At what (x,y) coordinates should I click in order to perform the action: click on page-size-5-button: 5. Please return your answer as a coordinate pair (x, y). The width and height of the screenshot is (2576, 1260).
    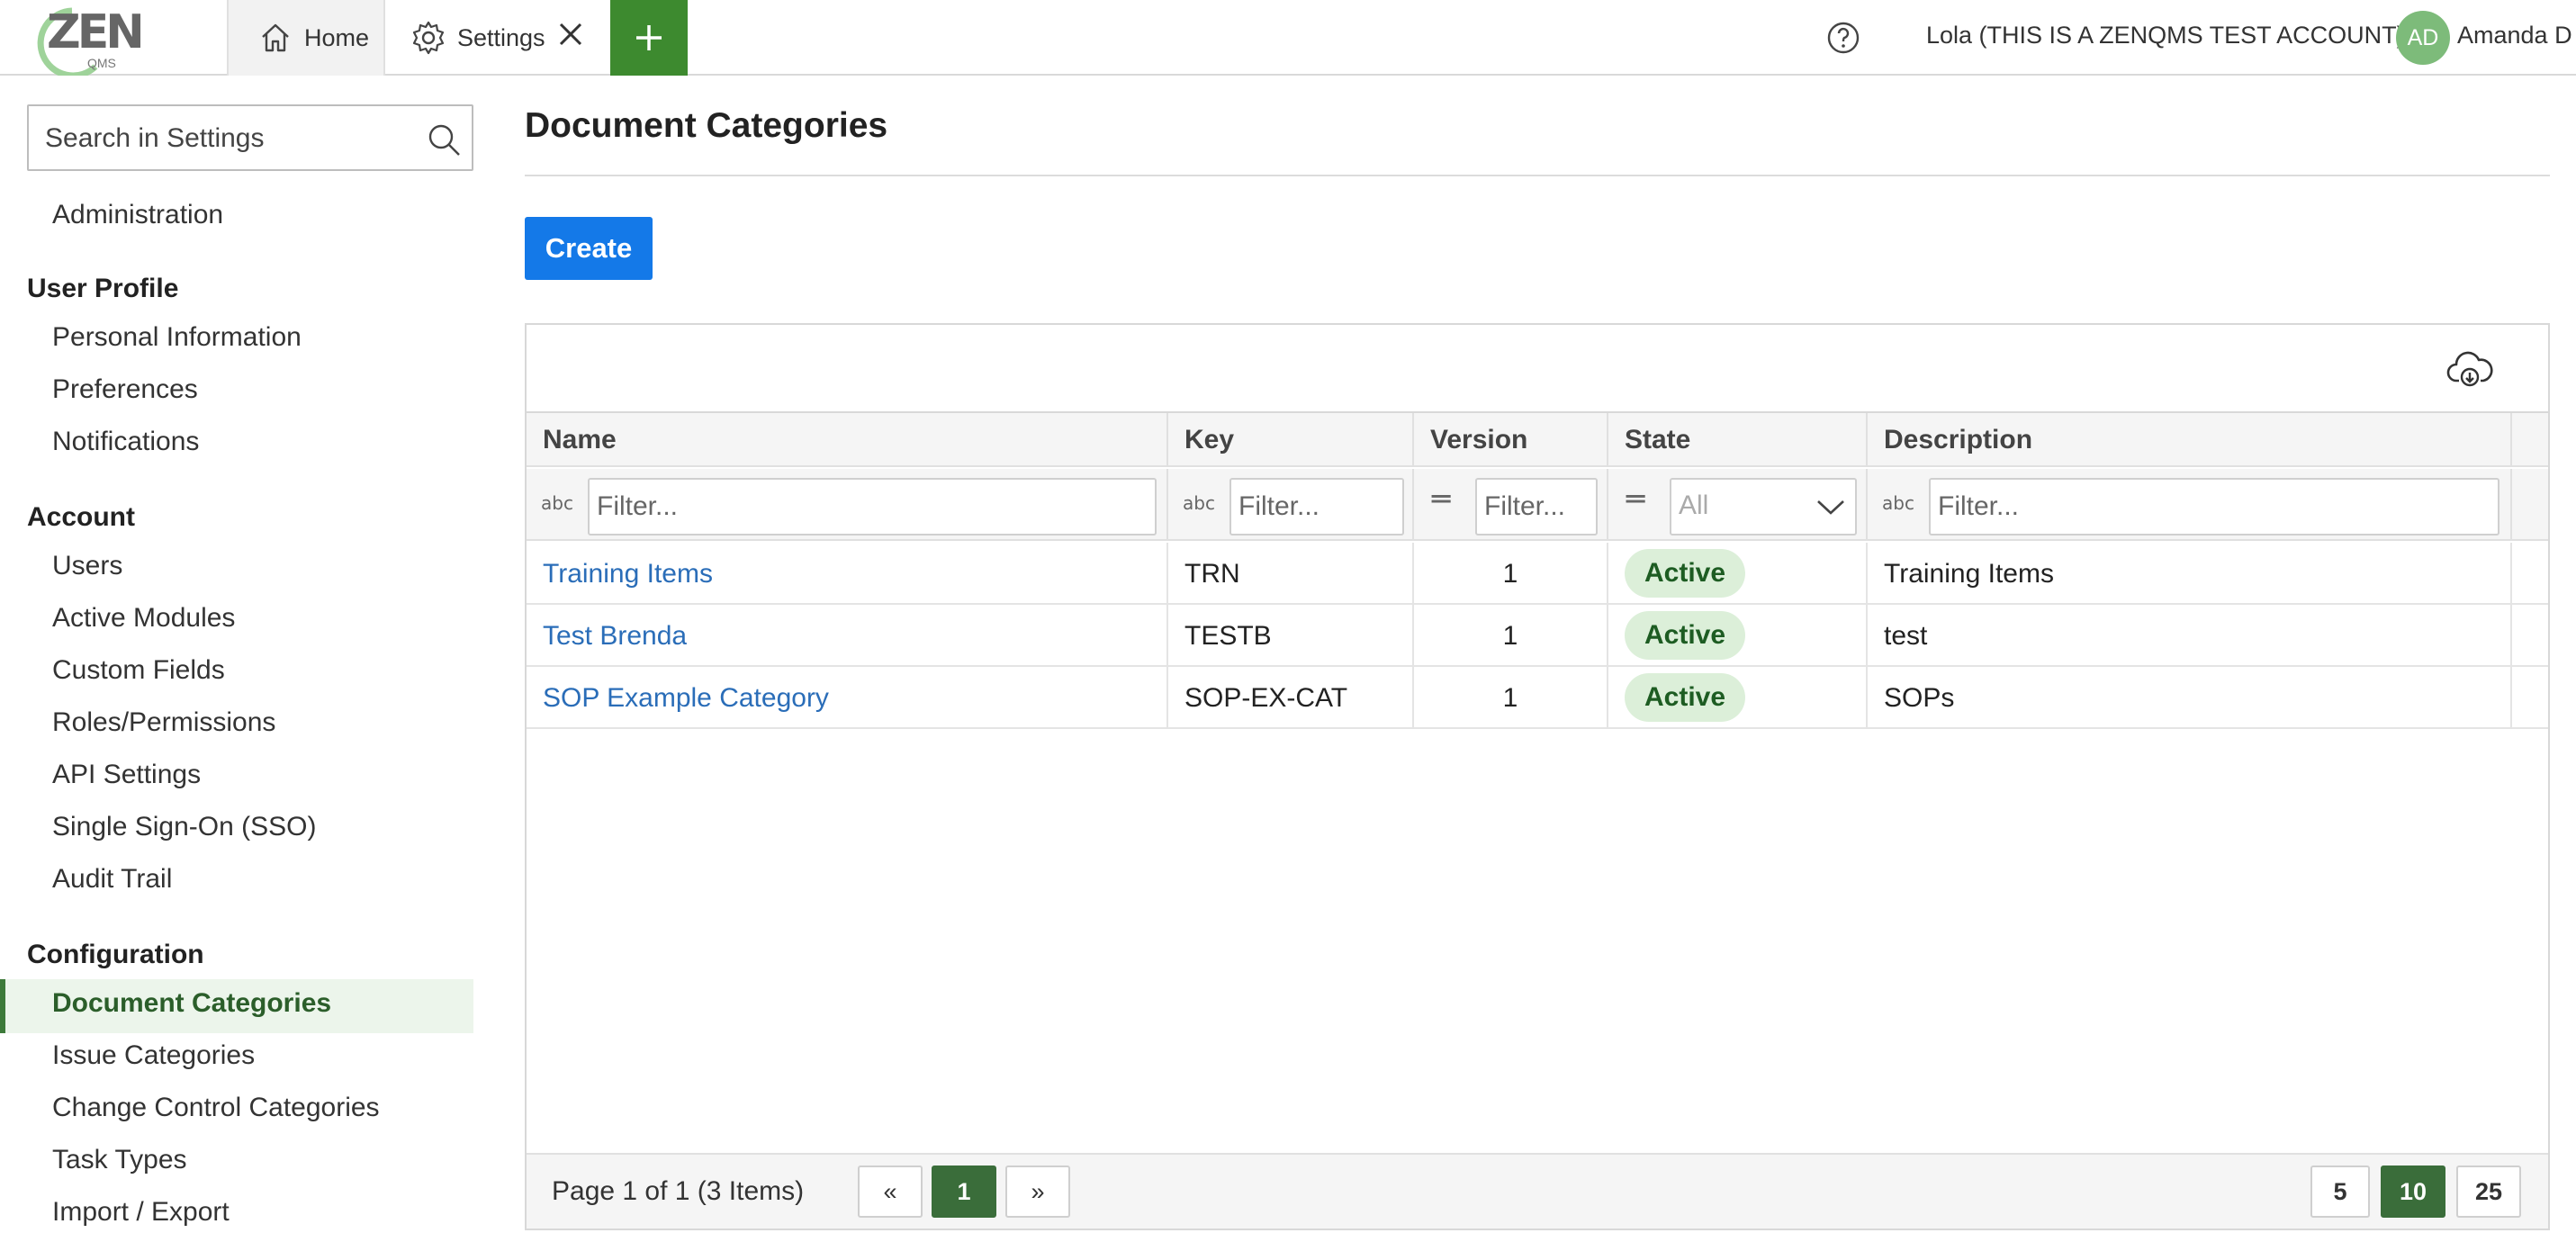
    Looking at the image, I should click on (2340, 1192).